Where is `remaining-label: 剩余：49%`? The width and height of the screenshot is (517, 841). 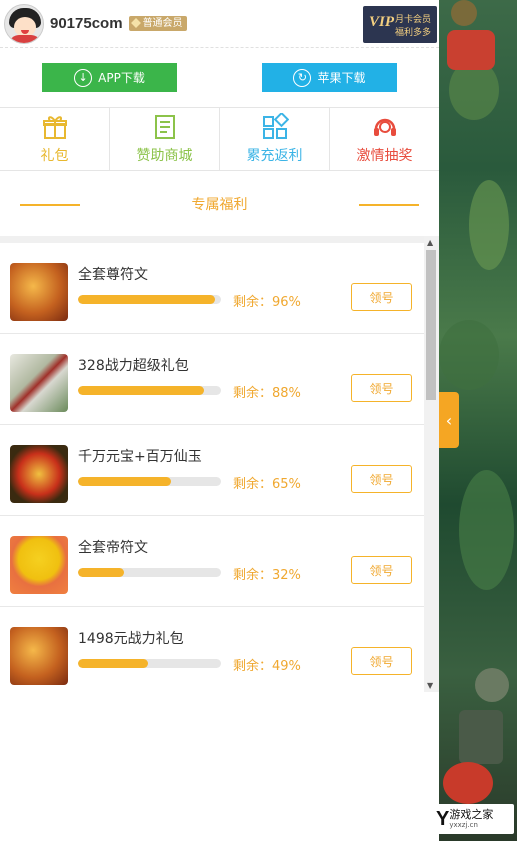 remaining-label: 剩余：49% is located at coordinates (267, 666).